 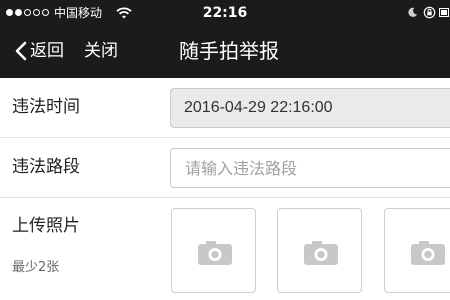 I want to click on page-title: 随手拍举报, so click(x=229, y=51).